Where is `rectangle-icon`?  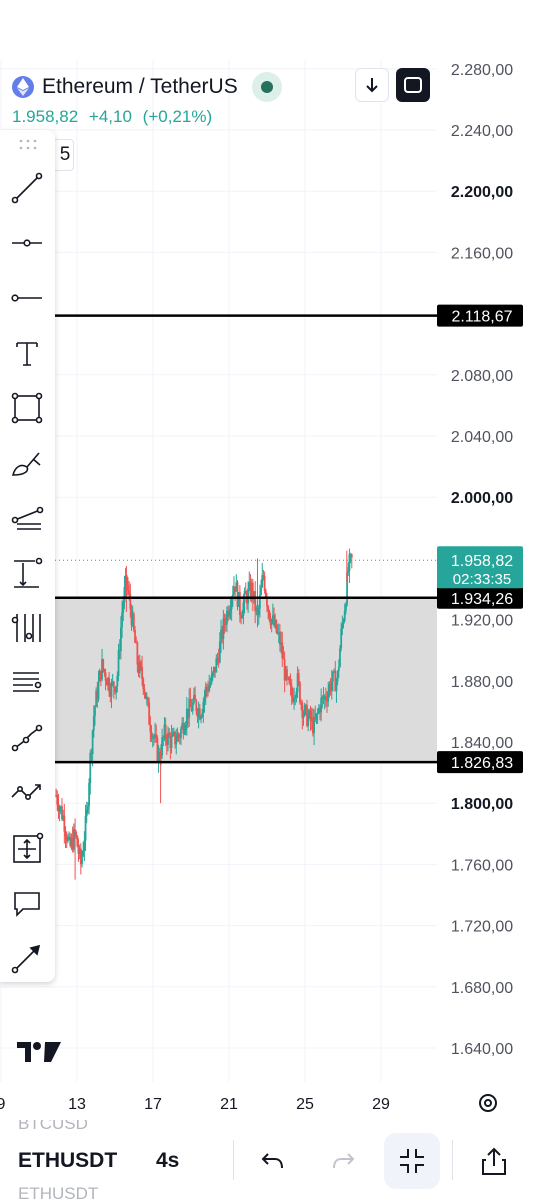 rectangle-icon is located at coordinates (27, 408).